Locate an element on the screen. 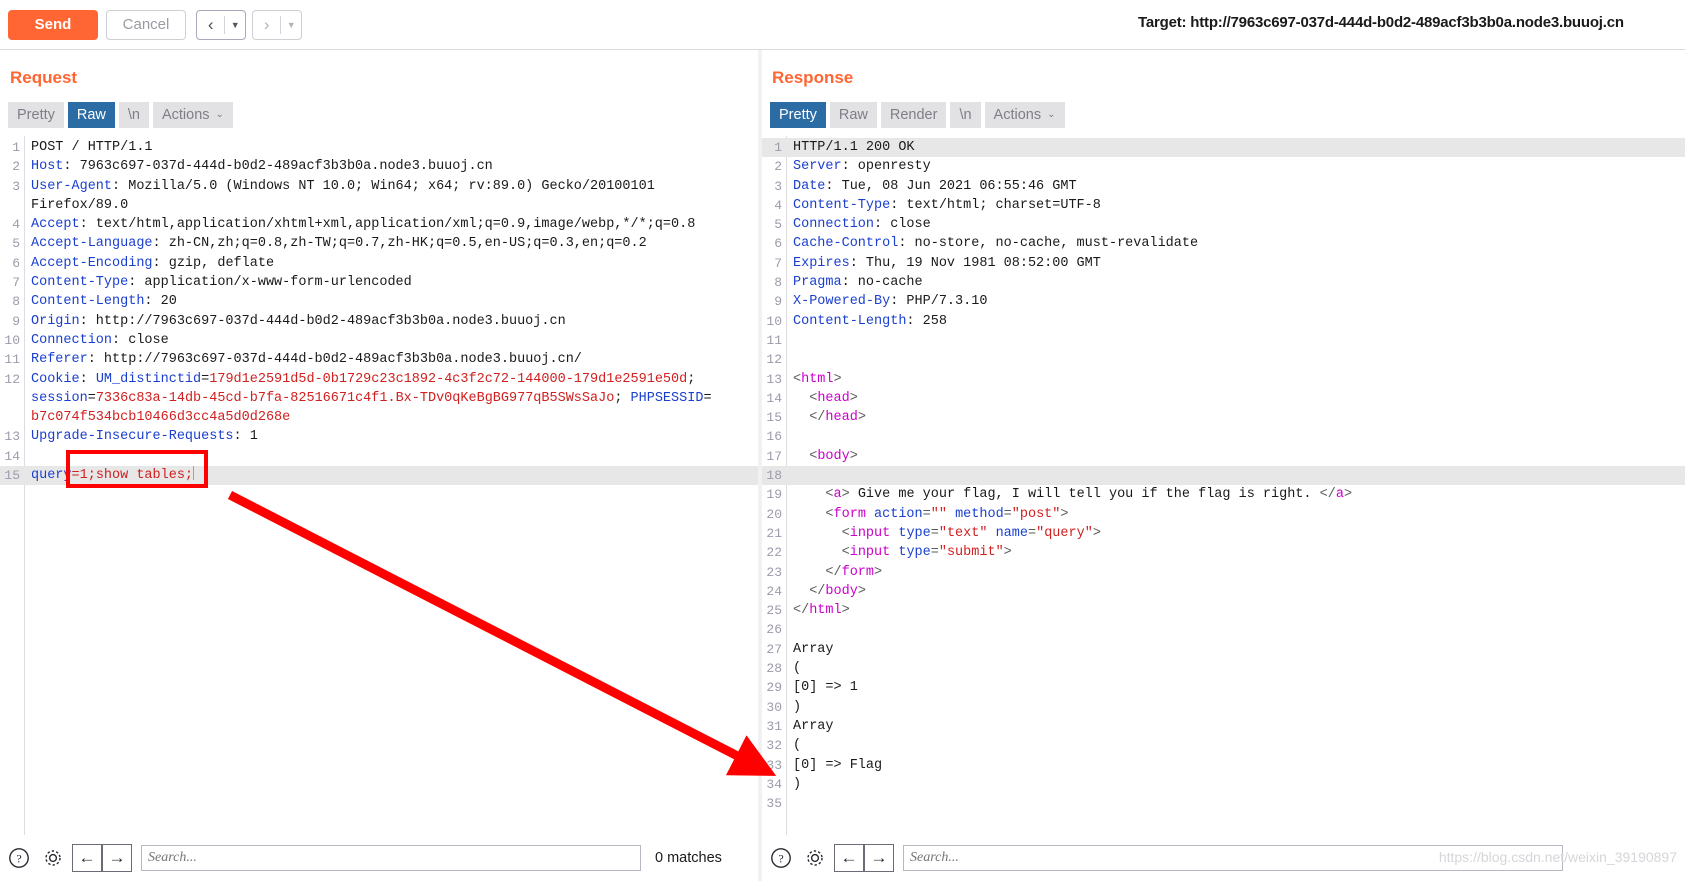  response-tab-raw: Raw is located at coordinates (853, 115).